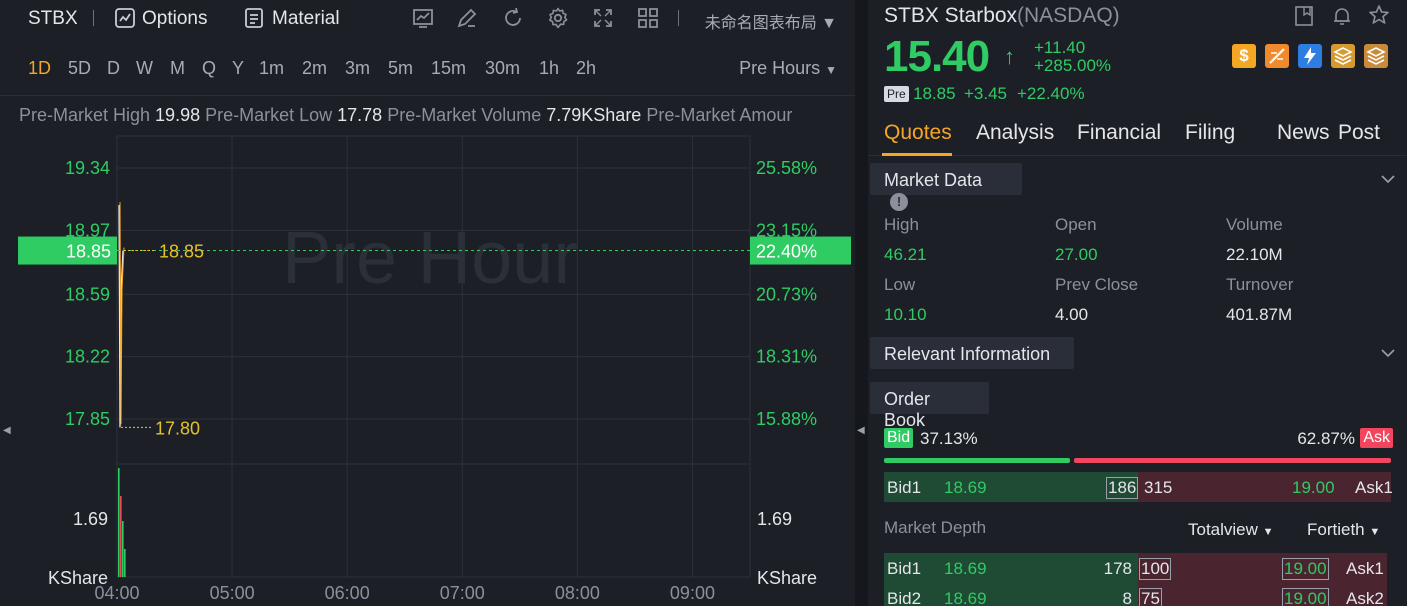  I want to click on interval-30m: 30m, so click(502, 68).